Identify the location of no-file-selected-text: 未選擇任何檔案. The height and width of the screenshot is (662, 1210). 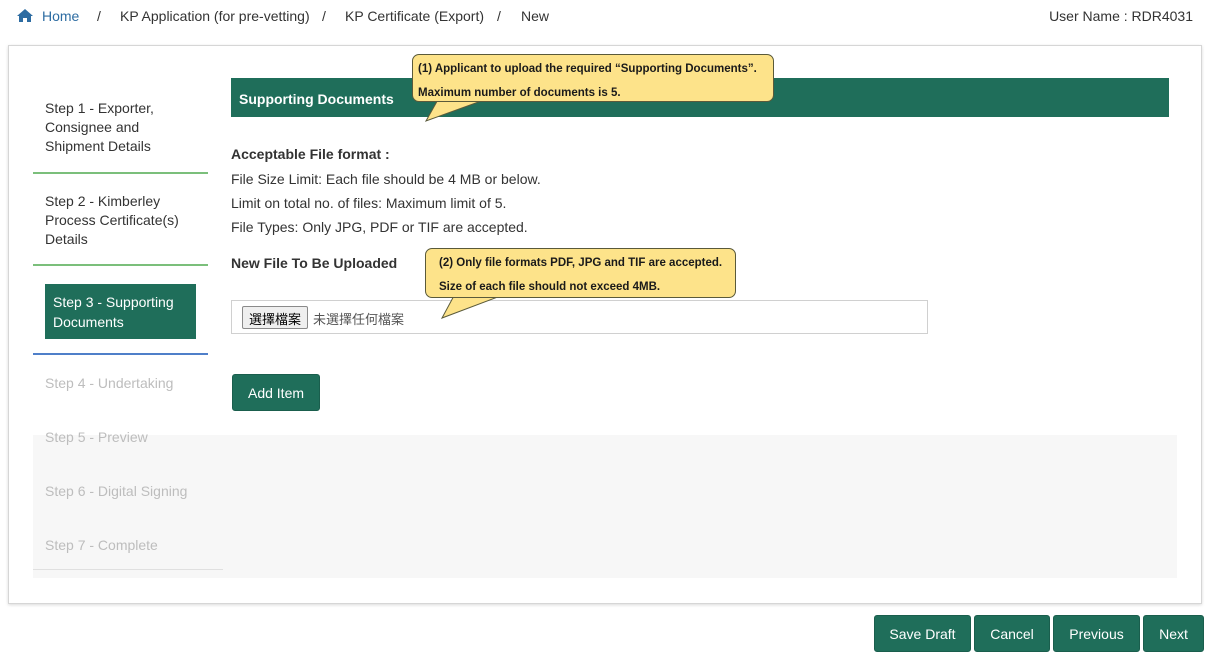
(359, 319).